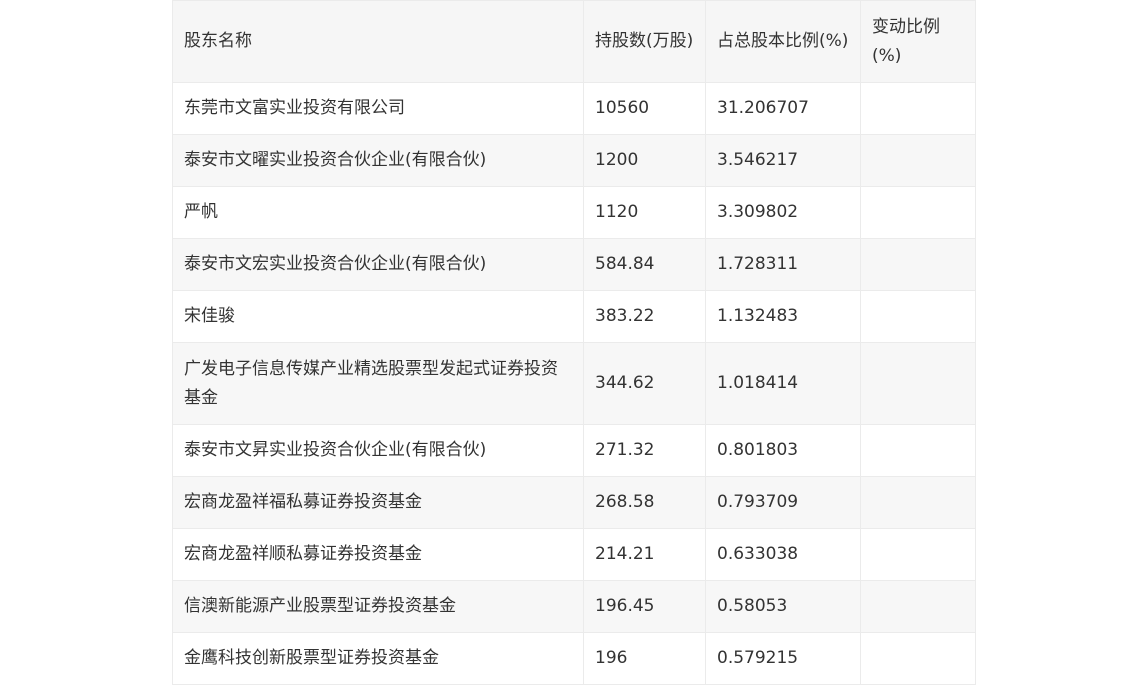 This screenshot has width=1148, height=688. Describe the element at coordinates (378, 450) in the screenshot. I see `cell-name: 泰安市文昇实业投资合伙企业(有限合伙)` at that location.